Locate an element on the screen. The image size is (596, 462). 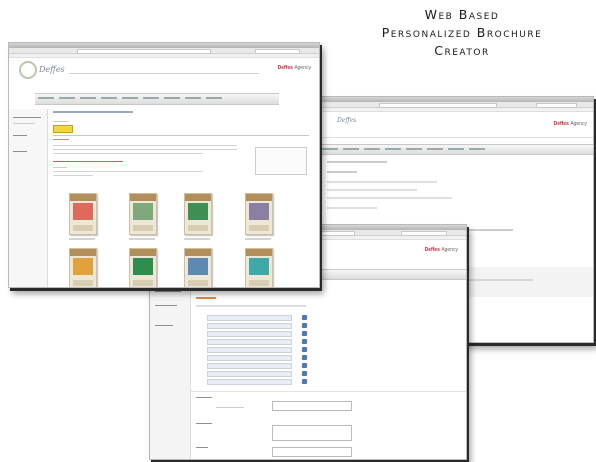
sidebar is located at coordinates (170, 371).